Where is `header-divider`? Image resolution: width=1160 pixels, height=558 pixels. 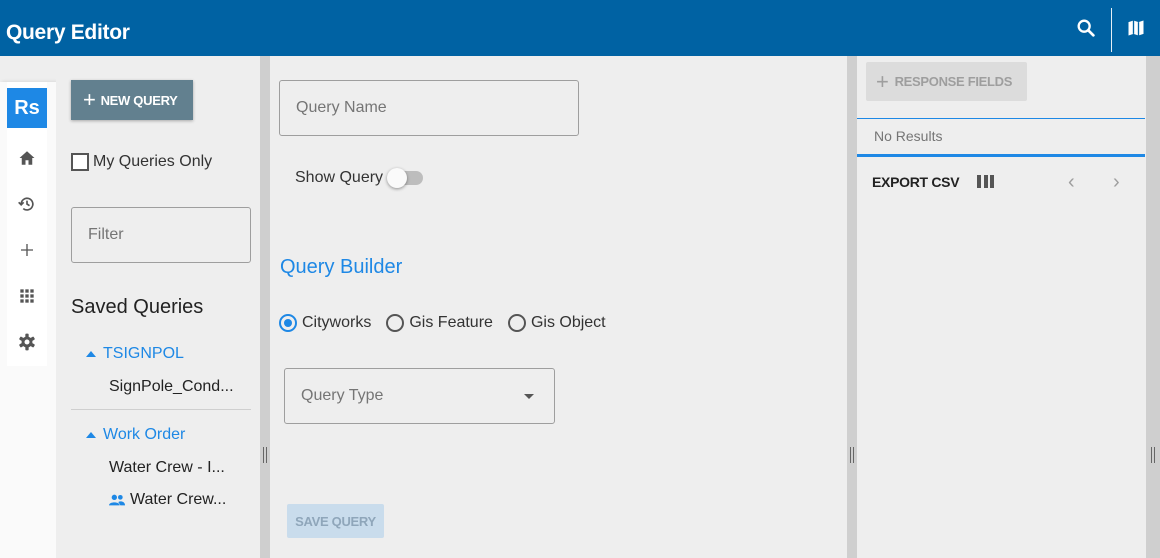
header-divider is located at coordinates (1111, 30).